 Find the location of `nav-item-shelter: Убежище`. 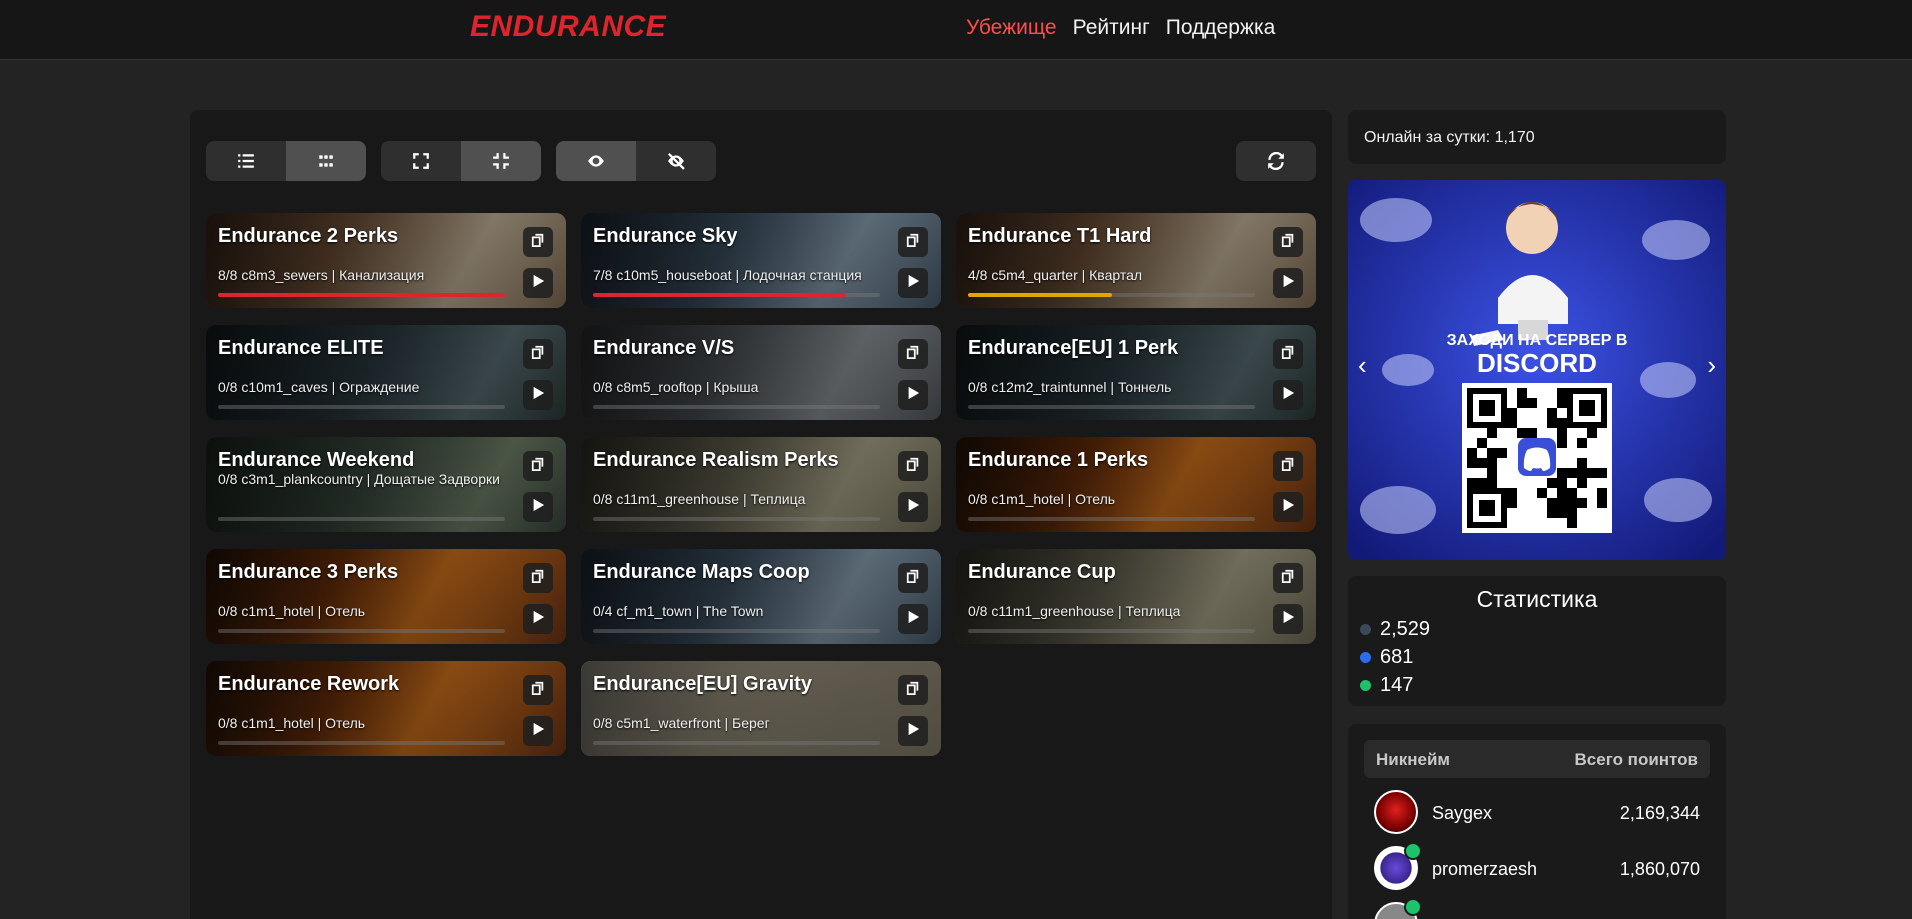

nav-item-shelter: Убежище is located at coordinates (1011, 28).